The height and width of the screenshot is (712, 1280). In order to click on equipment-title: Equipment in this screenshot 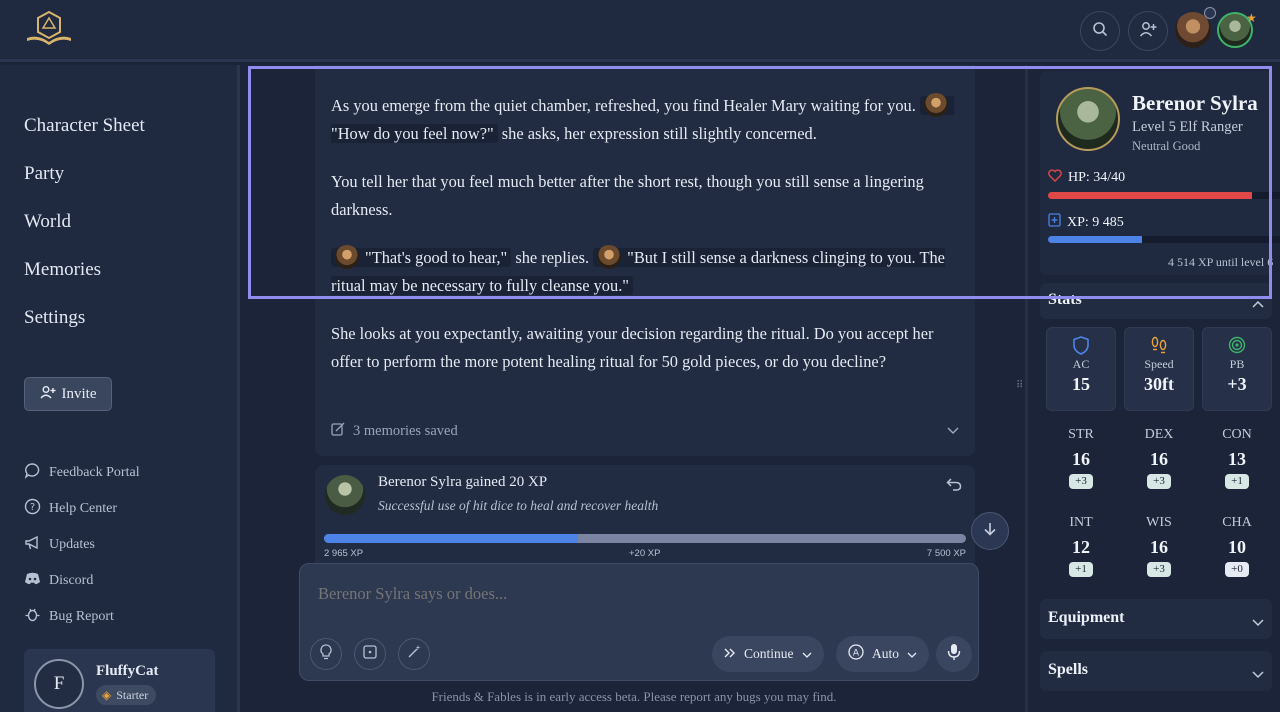, I will do `click(1086, 617)`.